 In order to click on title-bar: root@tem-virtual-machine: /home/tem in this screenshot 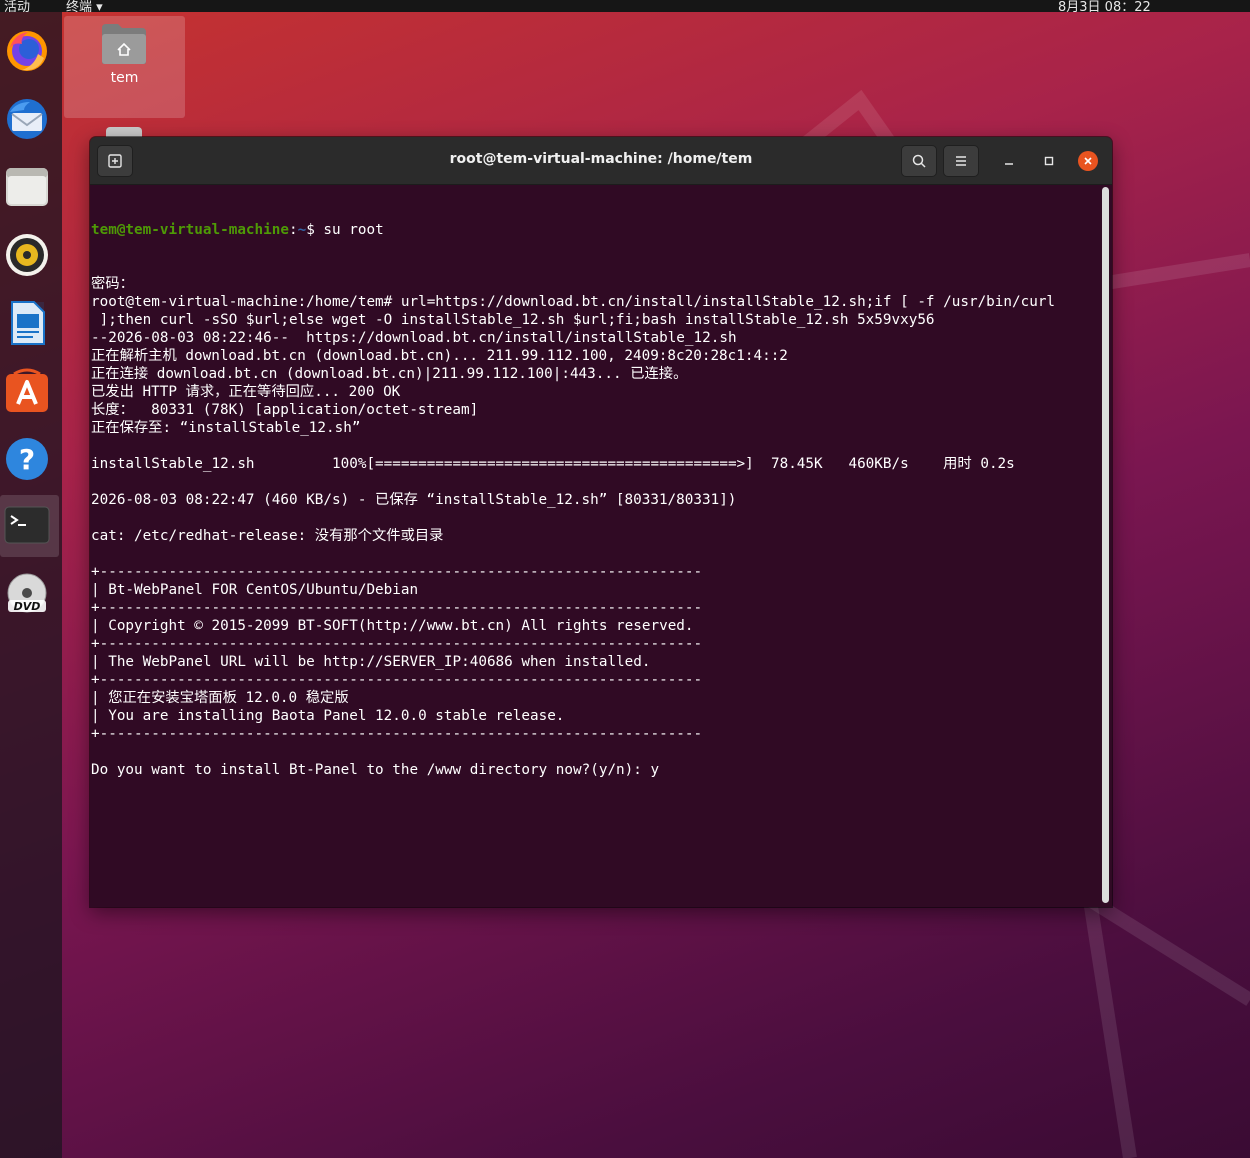, I will do `click(601, 161)`.